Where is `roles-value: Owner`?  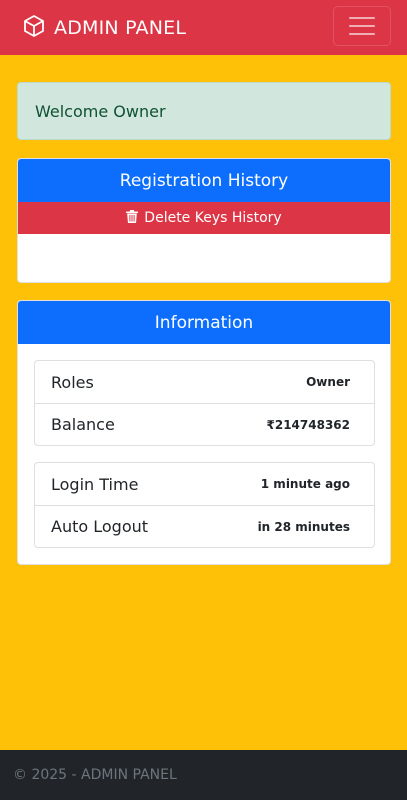
roles-value: Owner is located at coordinates (328, 382).